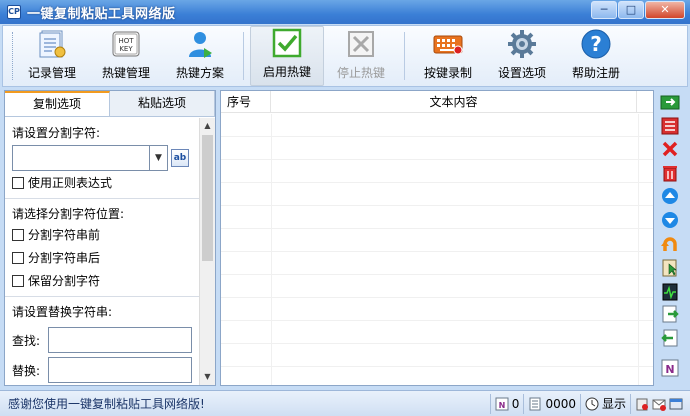  Describe the element at coordinates (670, 267) in the screenshot. I see `select-record-button` at that location.